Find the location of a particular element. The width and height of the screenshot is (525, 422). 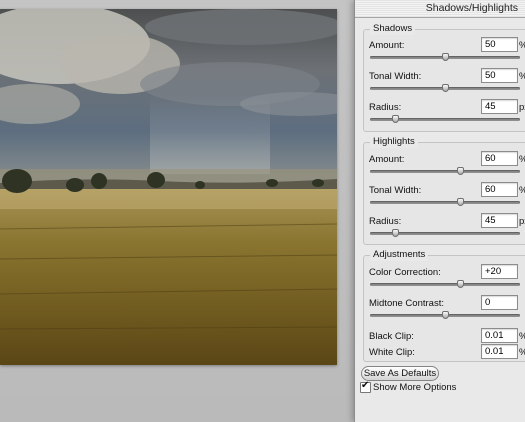

show-more-options-label: Show More Options is located at coordinates (415, 387).